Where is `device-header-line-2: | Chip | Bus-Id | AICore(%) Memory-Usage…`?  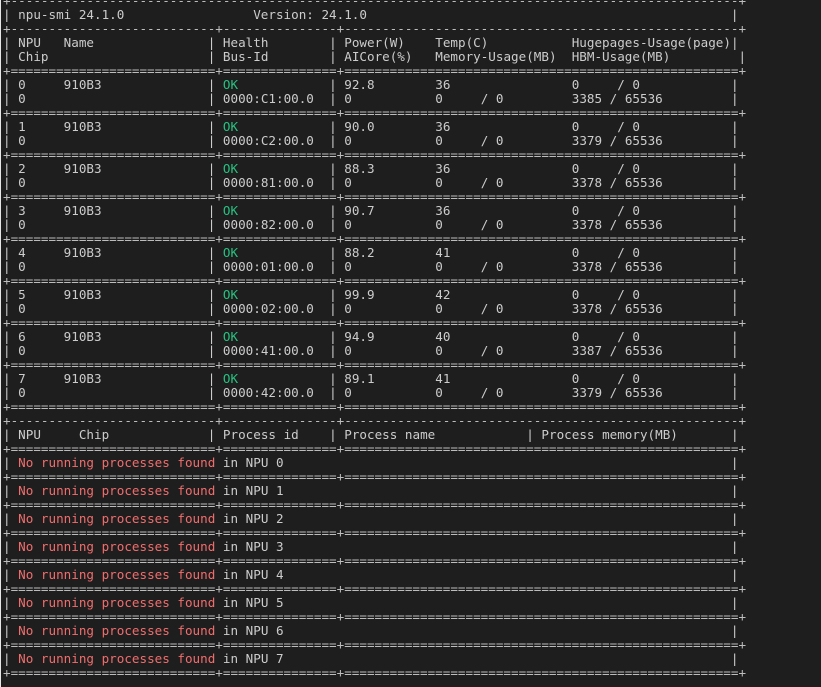 device-header-line-2: | Chip | Bus-Id | AICore(%) Memory-Usage… is located at coordinates (375, 56).